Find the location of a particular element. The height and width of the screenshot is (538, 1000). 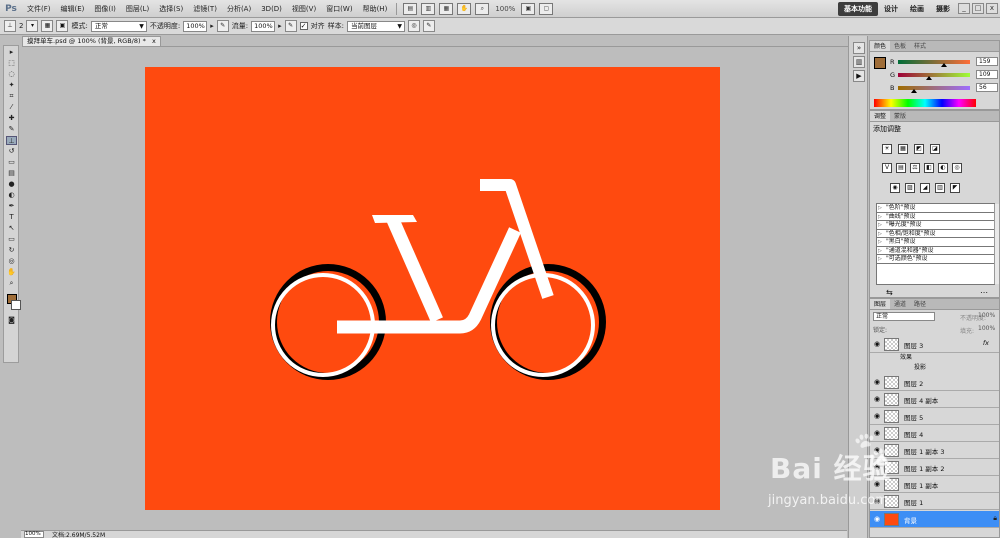

layer-row: ◉ 图层 3 fx is located at coordinates (934, 344).